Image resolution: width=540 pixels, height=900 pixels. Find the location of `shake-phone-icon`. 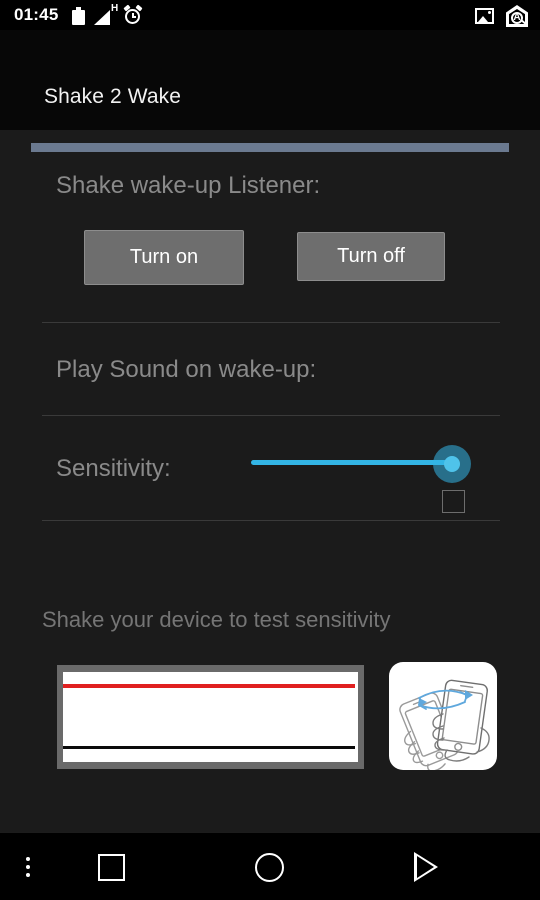

shake-phone-icon is located at coordinates (443, 716).